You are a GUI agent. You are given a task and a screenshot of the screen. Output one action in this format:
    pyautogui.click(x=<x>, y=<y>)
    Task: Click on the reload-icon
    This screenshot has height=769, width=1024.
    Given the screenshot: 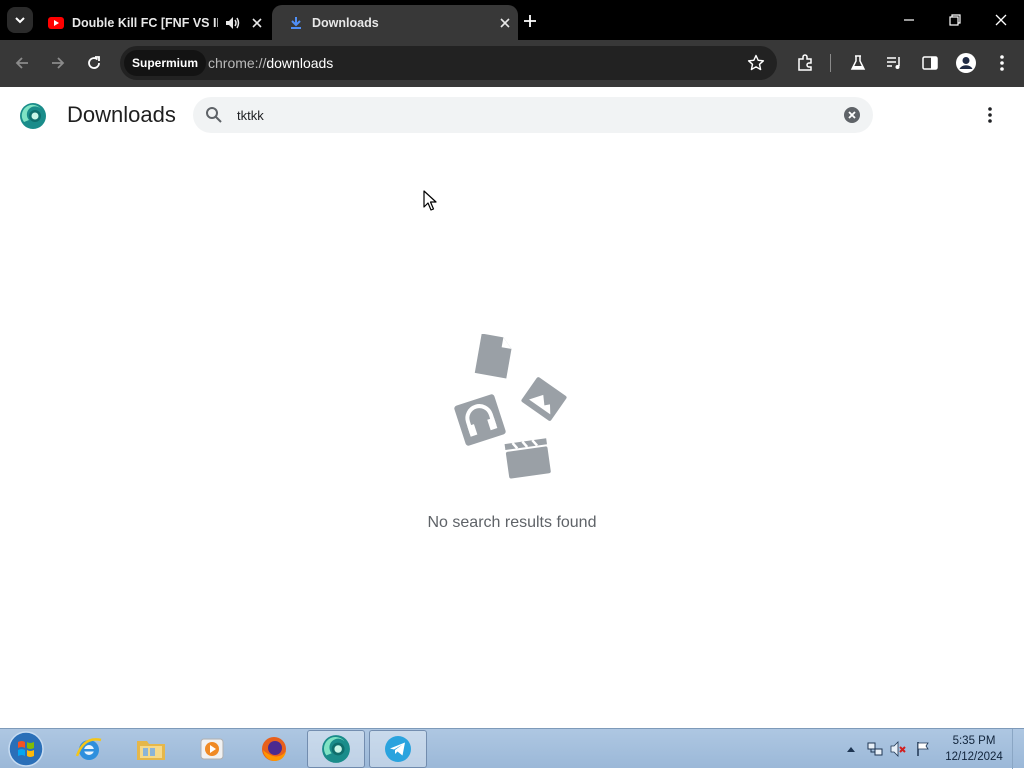 What is the action you would take?
    pyautogui.click(x=94, y=62)
    